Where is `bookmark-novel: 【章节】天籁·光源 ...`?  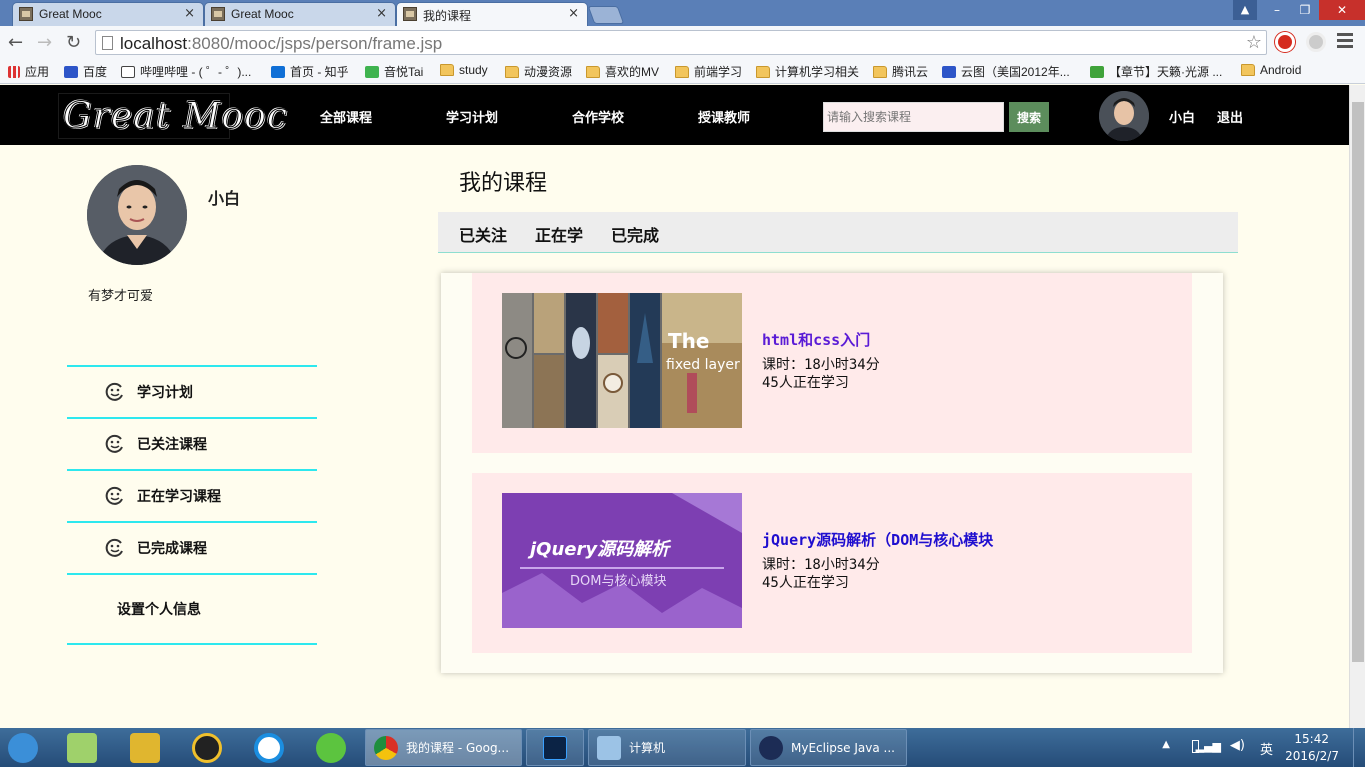
bookmark-novel: 【章节】天籁·光源 ... is located at coordinates (1156, 71).